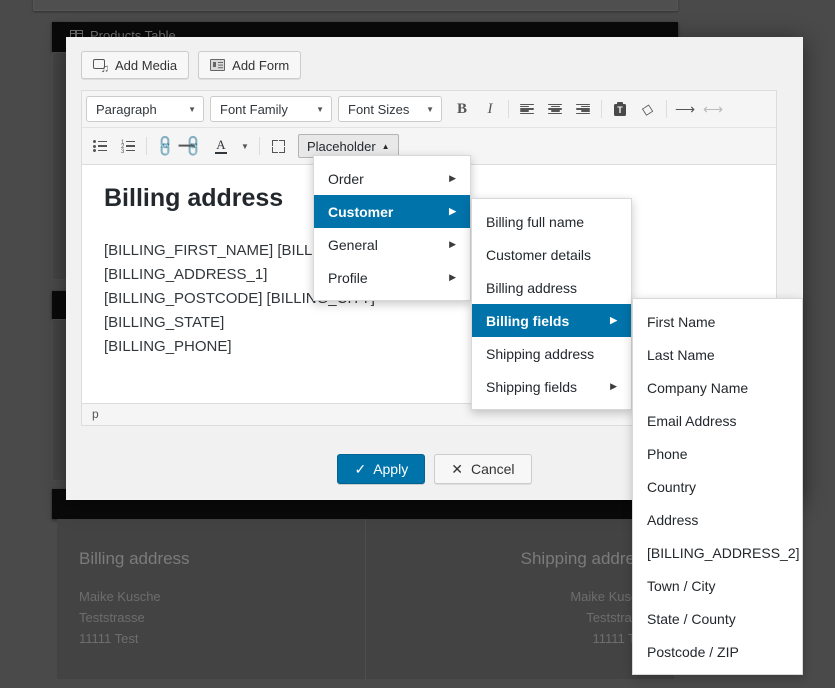 The image size is (835, 688). What do you see at coordinates (551, 287) in the screenshot?
I see `menu2-item-billing-address: Billing address▶` at bounding box center [551, 287].